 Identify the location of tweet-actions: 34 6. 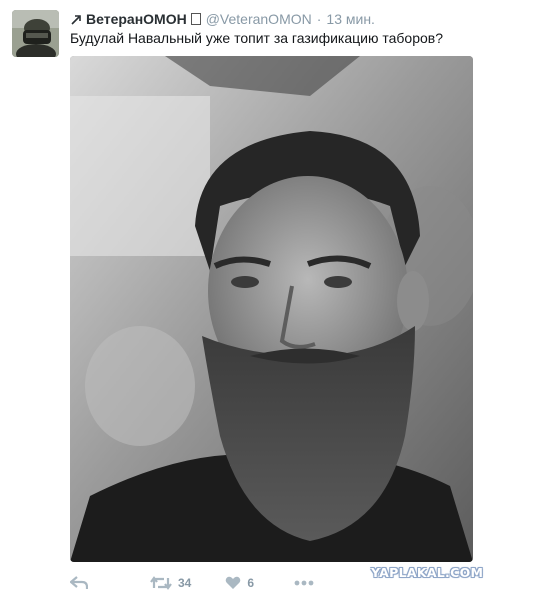
(192, 583).